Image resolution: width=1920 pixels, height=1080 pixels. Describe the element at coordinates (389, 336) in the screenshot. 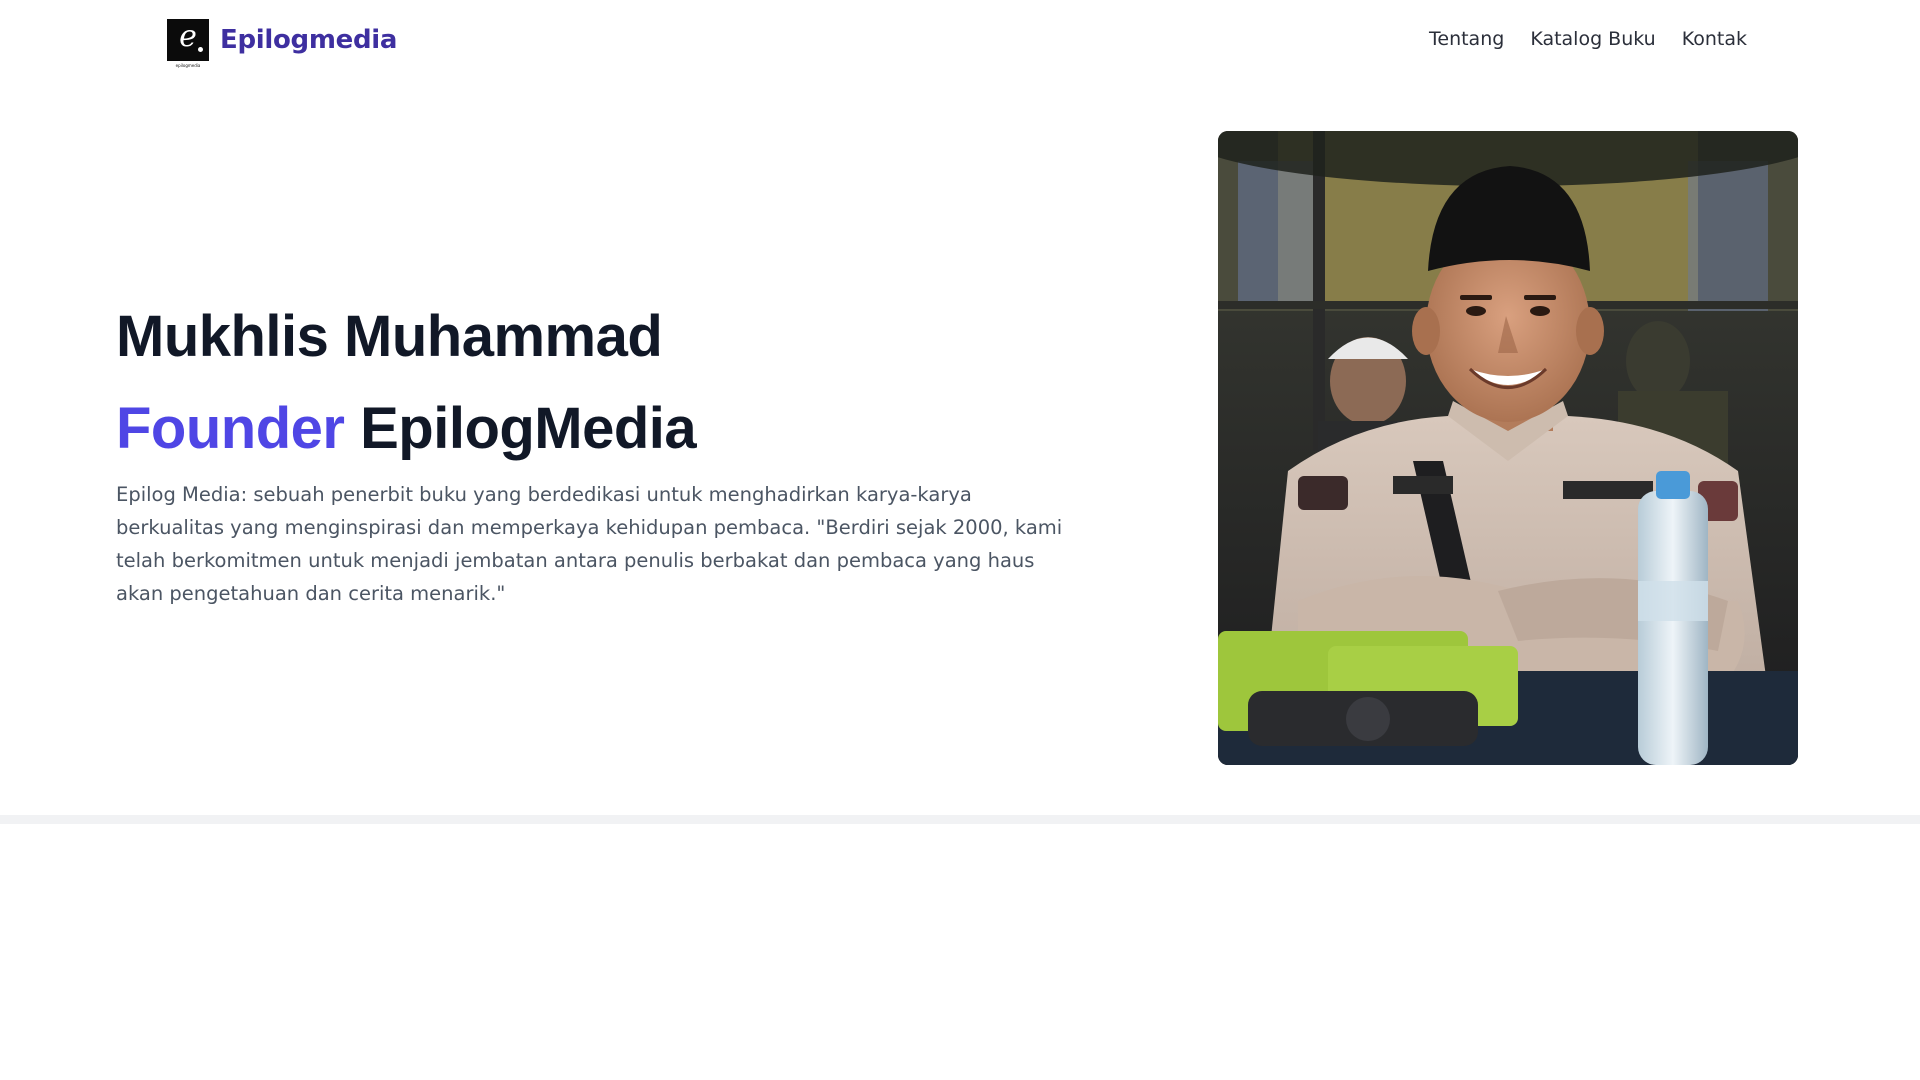

I see `hero-name: Mukhlis Muhammad` at that location.